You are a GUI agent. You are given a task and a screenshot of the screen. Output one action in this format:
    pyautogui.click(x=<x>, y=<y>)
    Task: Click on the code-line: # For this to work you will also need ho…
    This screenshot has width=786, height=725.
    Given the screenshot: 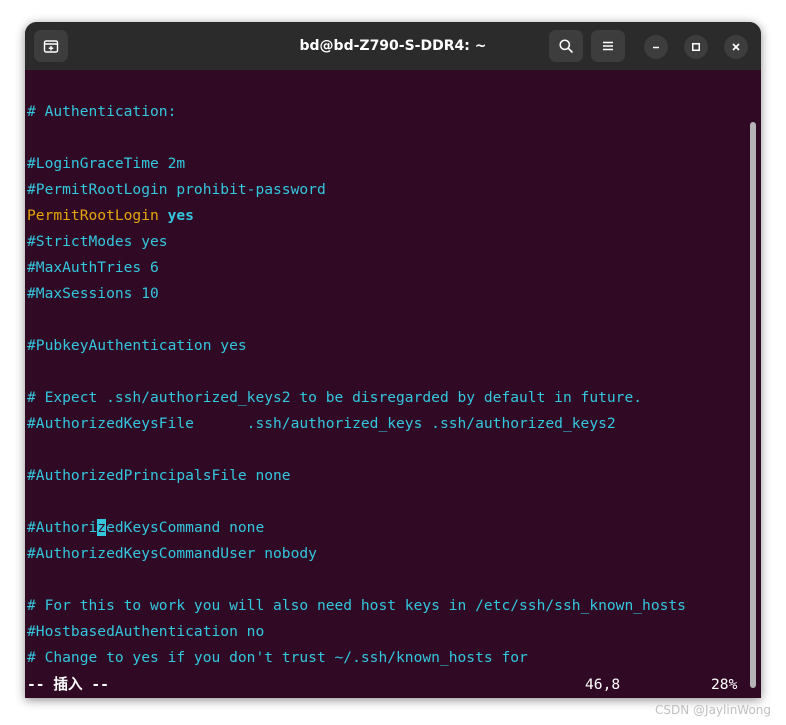 What is the action you would take?
    pyautogui.click(x=356, y=605)
    